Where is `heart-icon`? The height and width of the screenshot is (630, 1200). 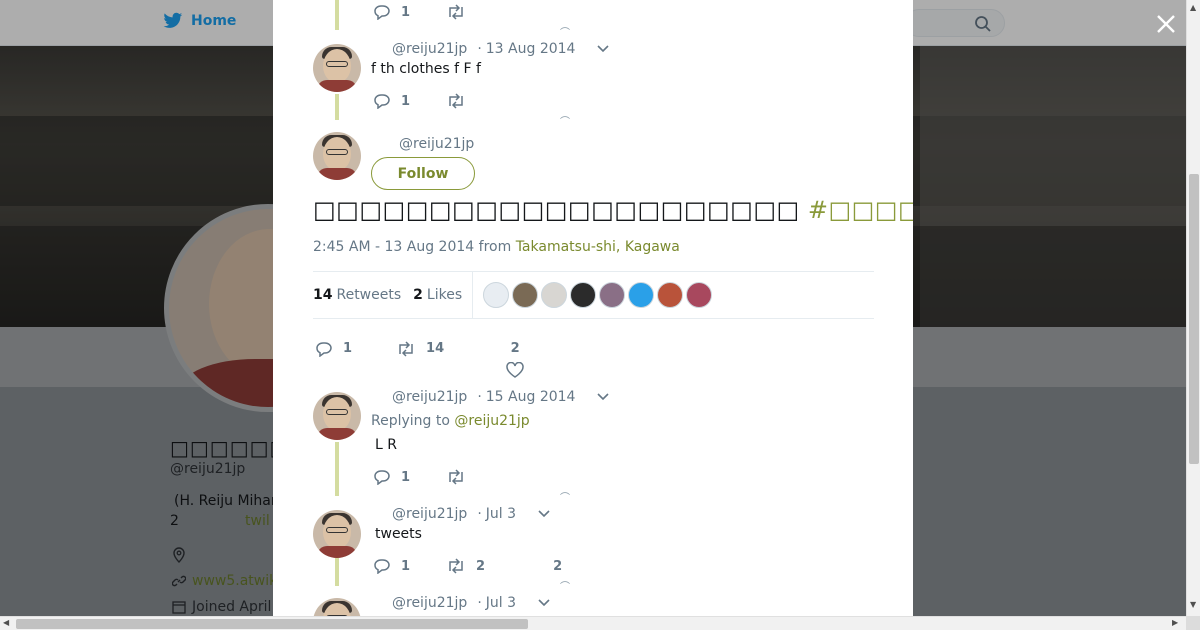 heart-icon is located at coordinates (515, 370).